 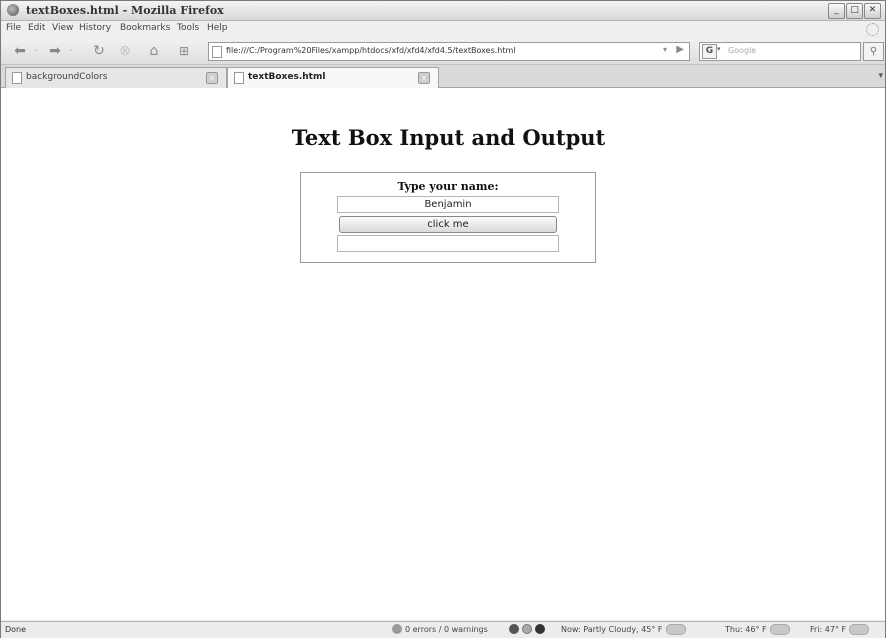 I want to click on weather-thu: Thu: 46° F, so click(x=757, y=629).